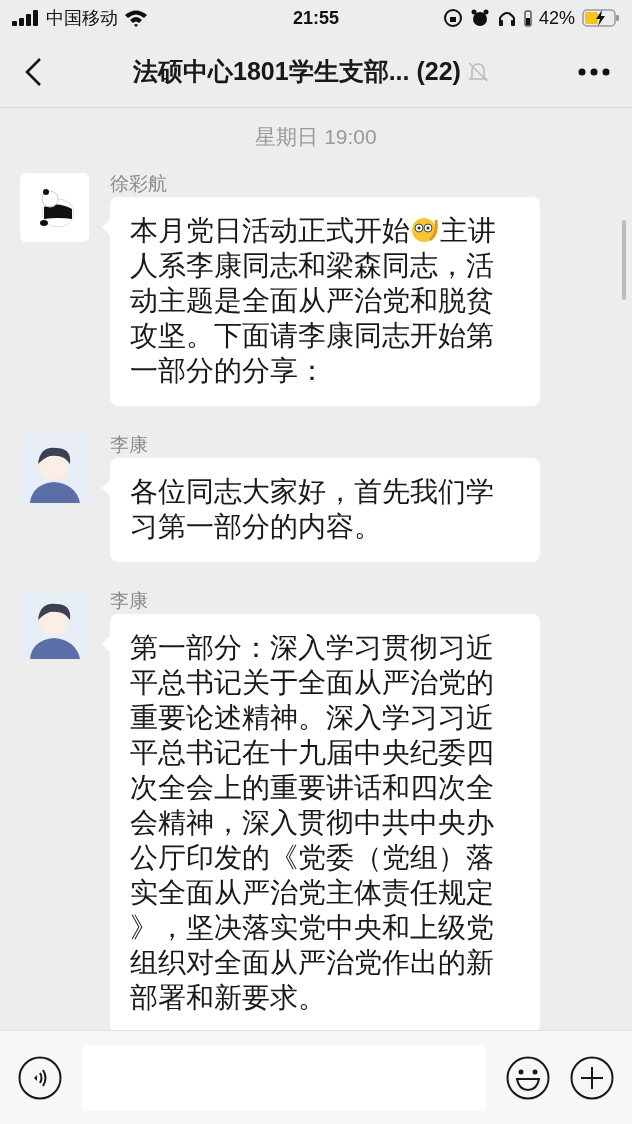 This screenshot has width=632, height=1124. Describe the element at coordinates (315, 18) in the screenshot. I see `status-time: 21:55` at that location.